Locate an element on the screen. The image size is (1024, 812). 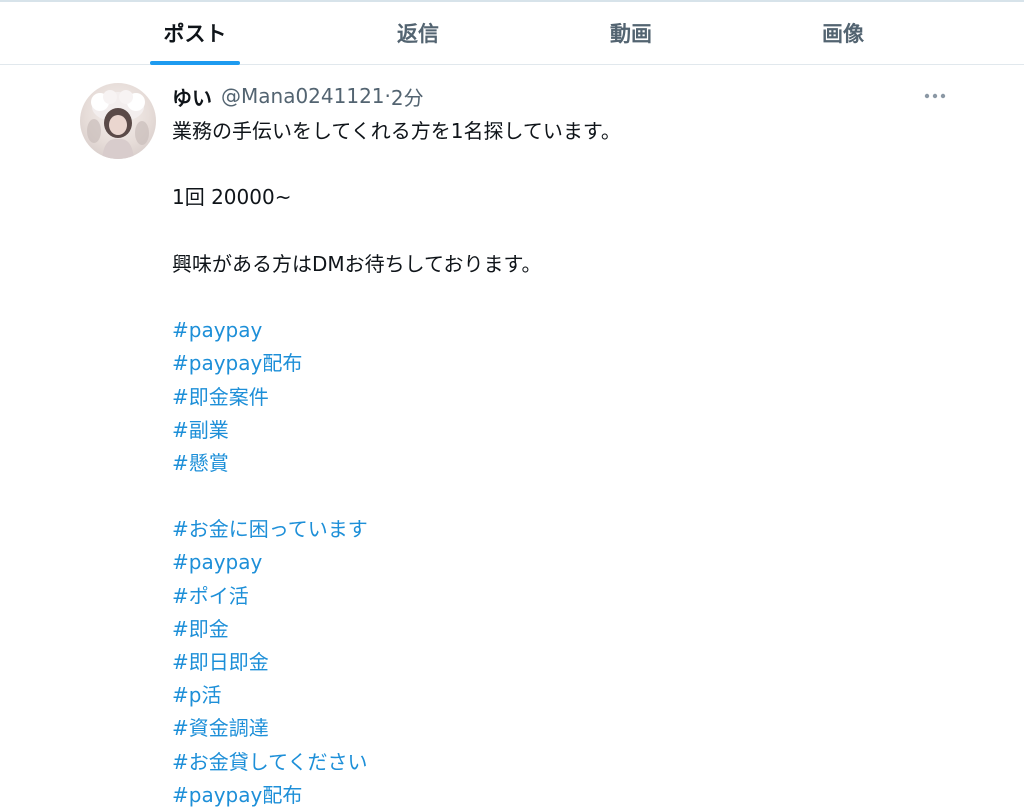
tab-posts-label: ポスト is located at coordinates (195, 34).